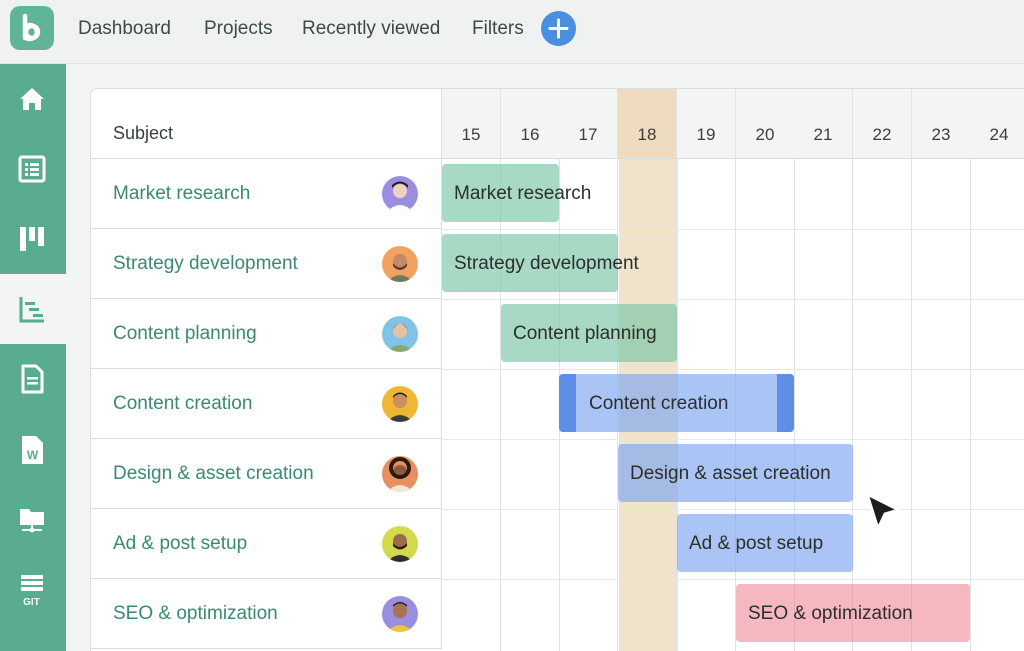 The image size is (1024, 651). I want to click on list-icon, so click(32, 169).